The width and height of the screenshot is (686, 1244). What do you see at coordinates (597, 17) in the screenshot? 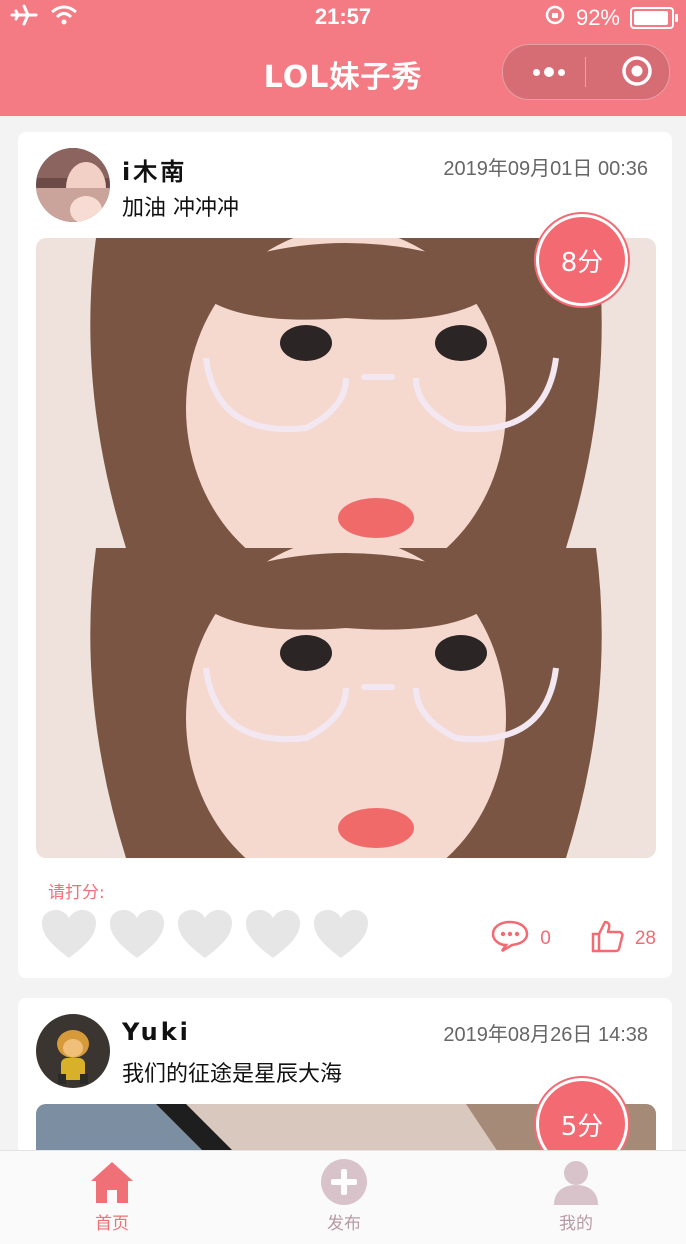
I see `battery-percent: 92%` at bounding box center [597, 17].